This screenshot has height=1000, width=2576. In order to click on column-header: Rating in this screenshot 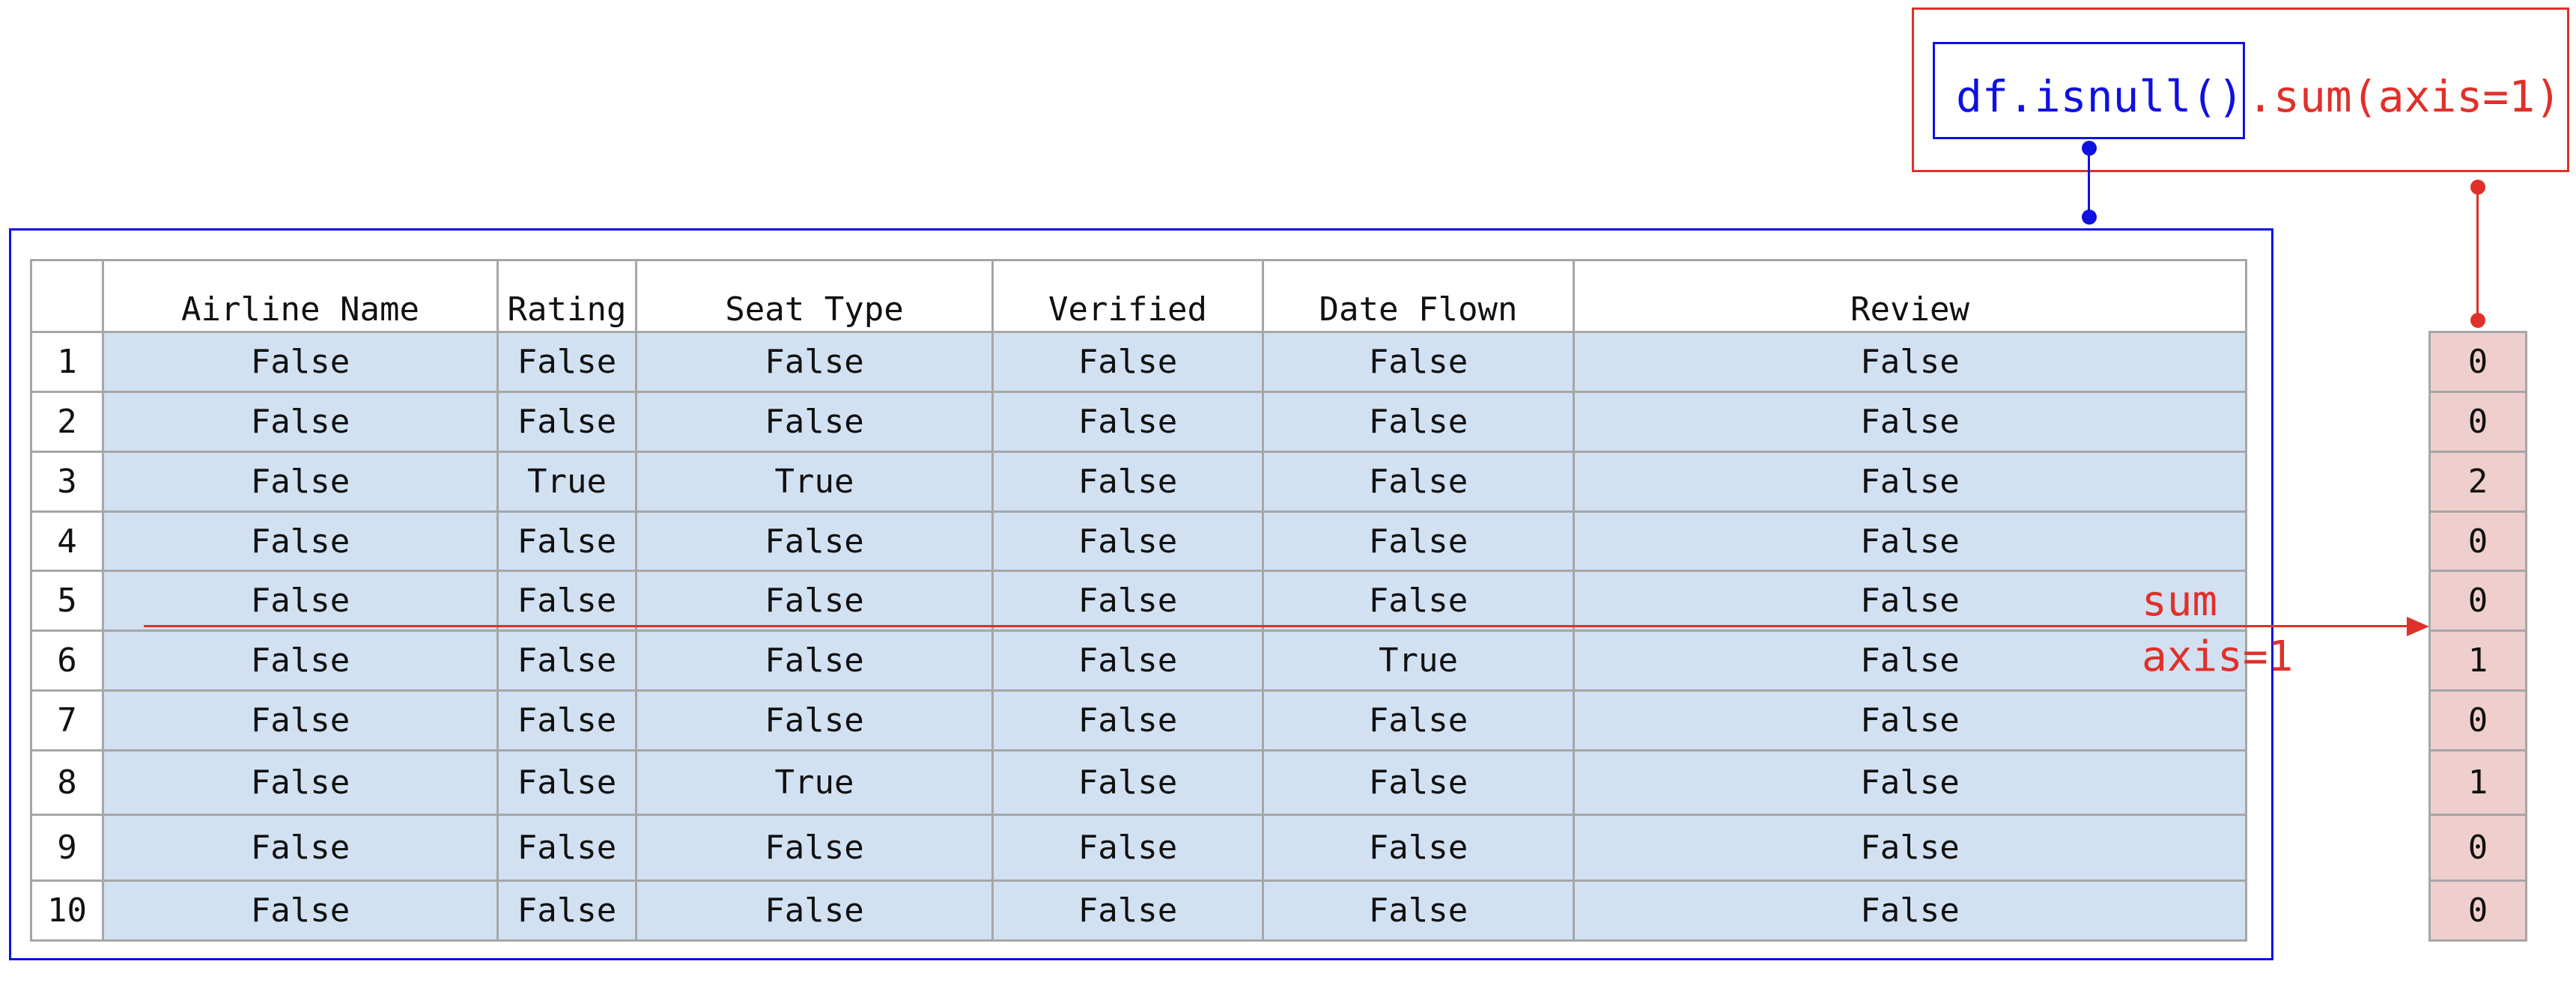, I will do `click(566, 296)`.